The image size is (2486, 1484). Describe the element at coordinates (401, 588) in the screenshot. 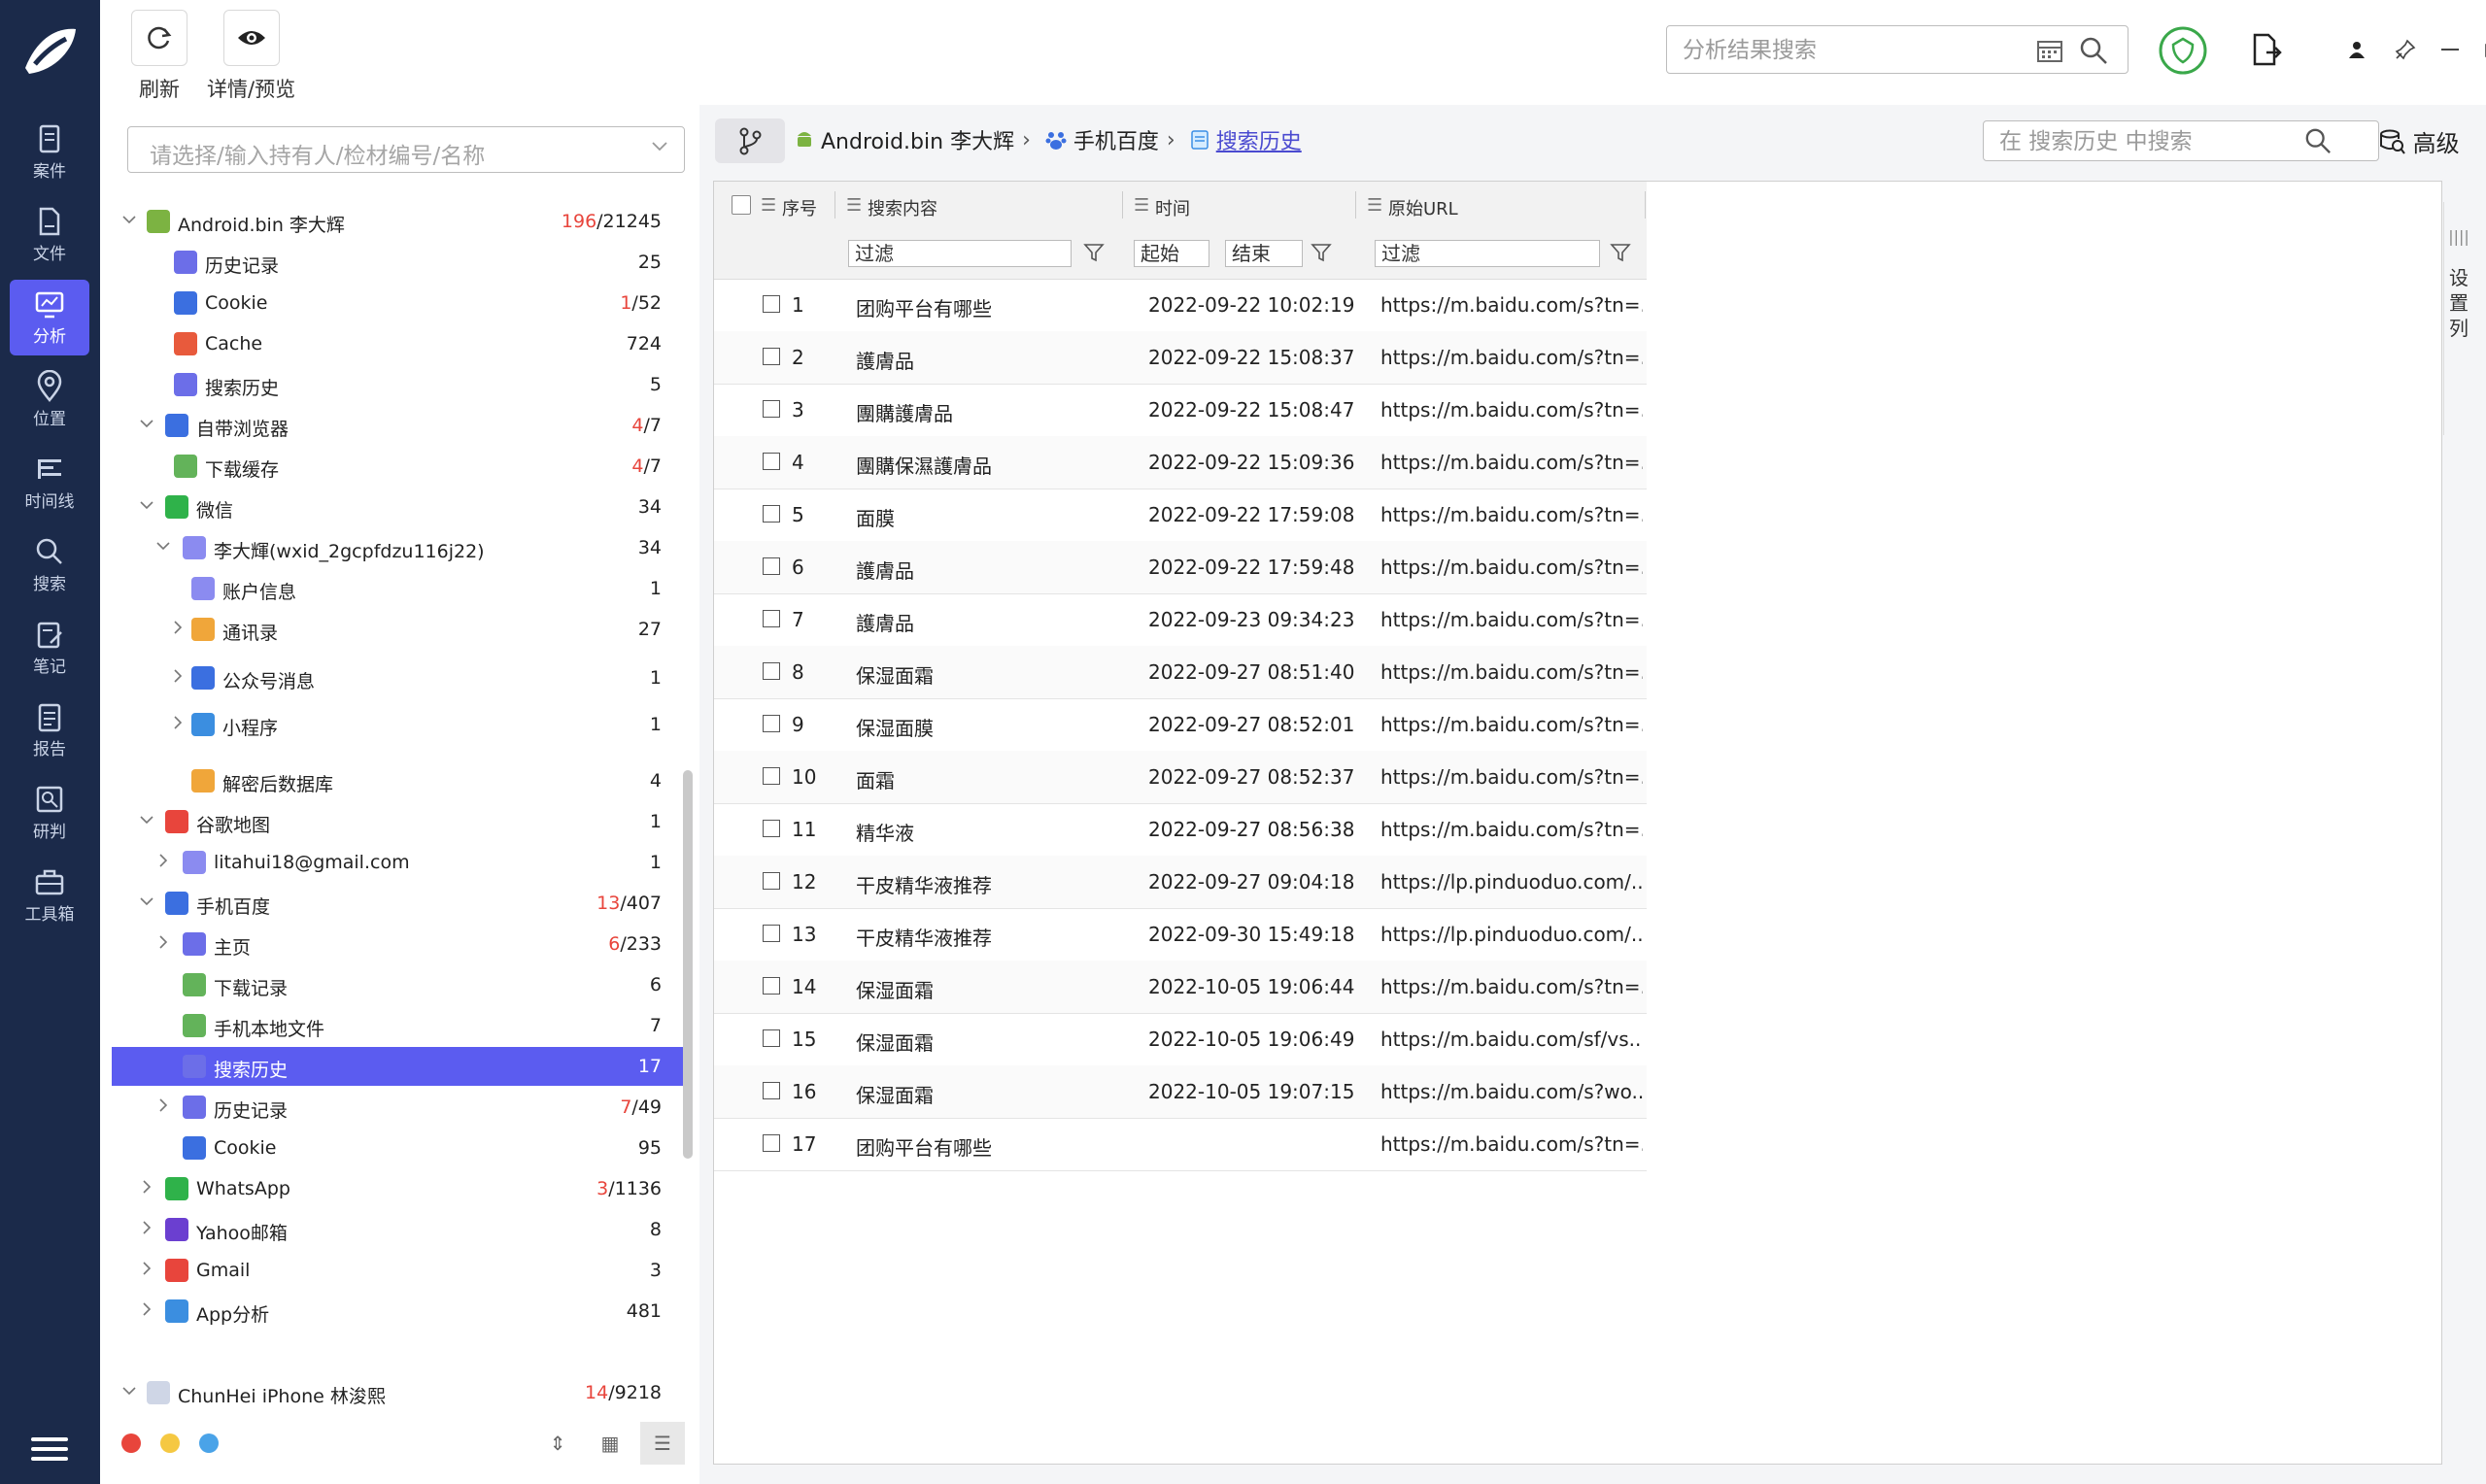

I see `tree-item: 账户信息 1` at that location.